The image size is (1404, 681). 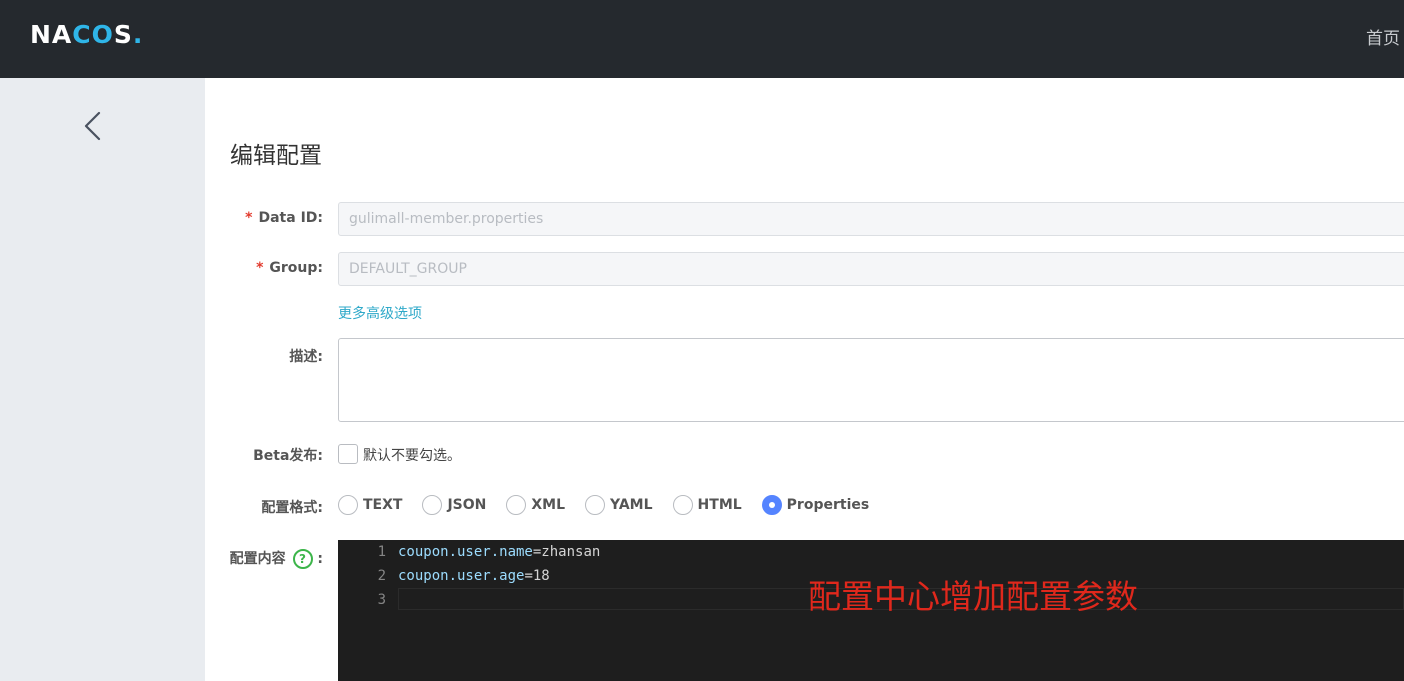 What do you see at coordinates (461, 576) in the screenshot?
I see `property-key: coupon.user.age` at bounding box center [461, 576].